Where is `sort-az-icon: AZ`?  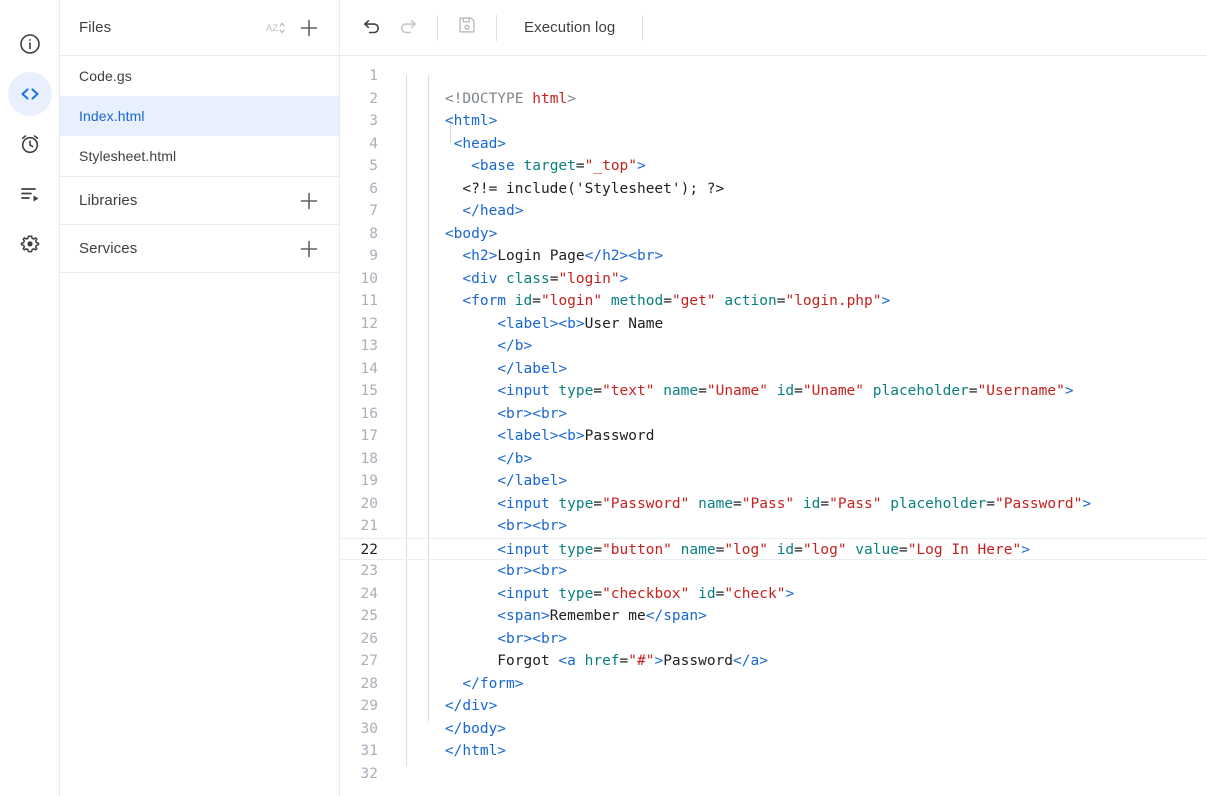 sort-az-icon: AZ is located at coordinates (275, 28).